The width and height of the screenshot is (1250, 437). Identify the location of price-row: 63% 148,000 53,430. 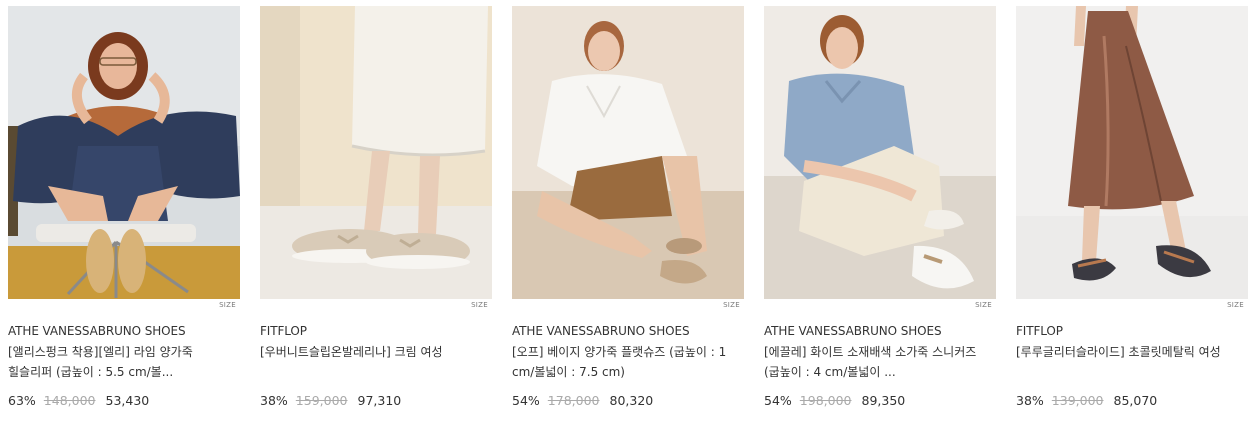
(124, 401).